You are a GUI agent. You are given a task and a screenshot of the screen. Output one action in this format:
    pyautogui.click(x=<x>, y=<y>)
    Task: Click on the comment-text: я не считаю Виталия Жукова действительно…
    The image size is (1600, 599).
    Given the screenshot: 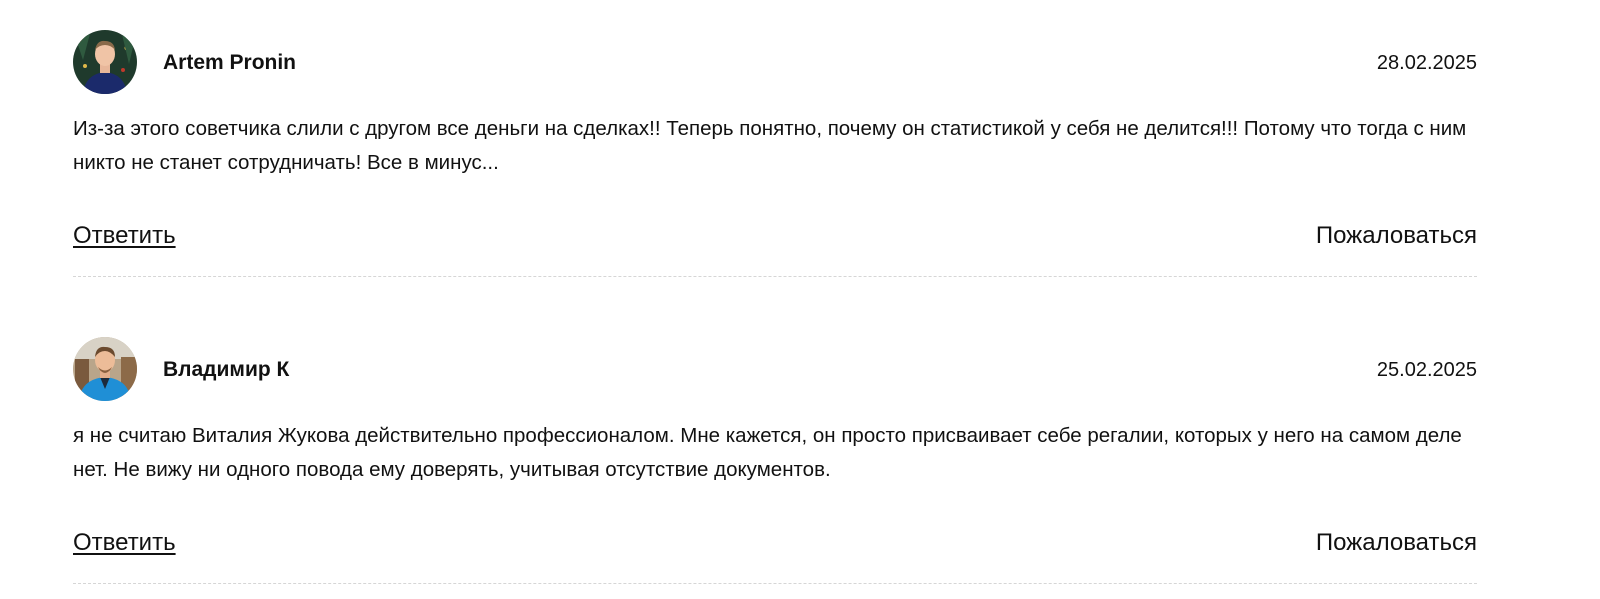 What is the action you would take?
    pyautogui.click(x=767, y=452)
    